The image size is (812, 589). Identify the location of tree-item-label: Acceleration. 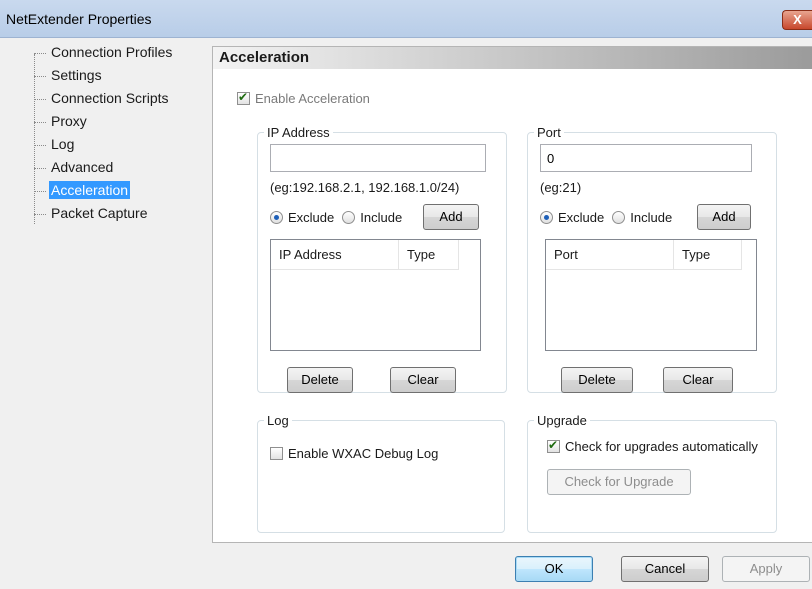
(90, 190).